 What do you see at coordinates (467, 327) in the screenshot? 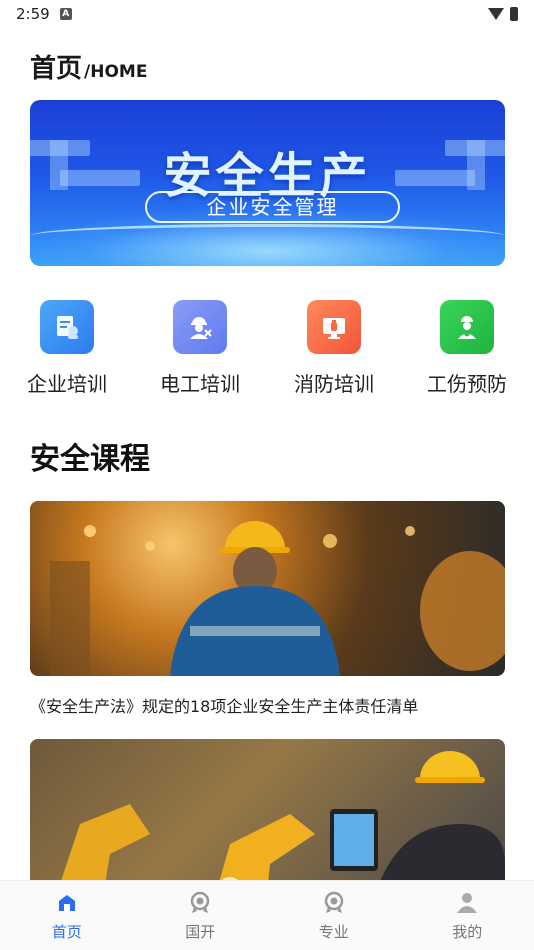
I see `worker-safety-icon` at bounding box center [467, 327].